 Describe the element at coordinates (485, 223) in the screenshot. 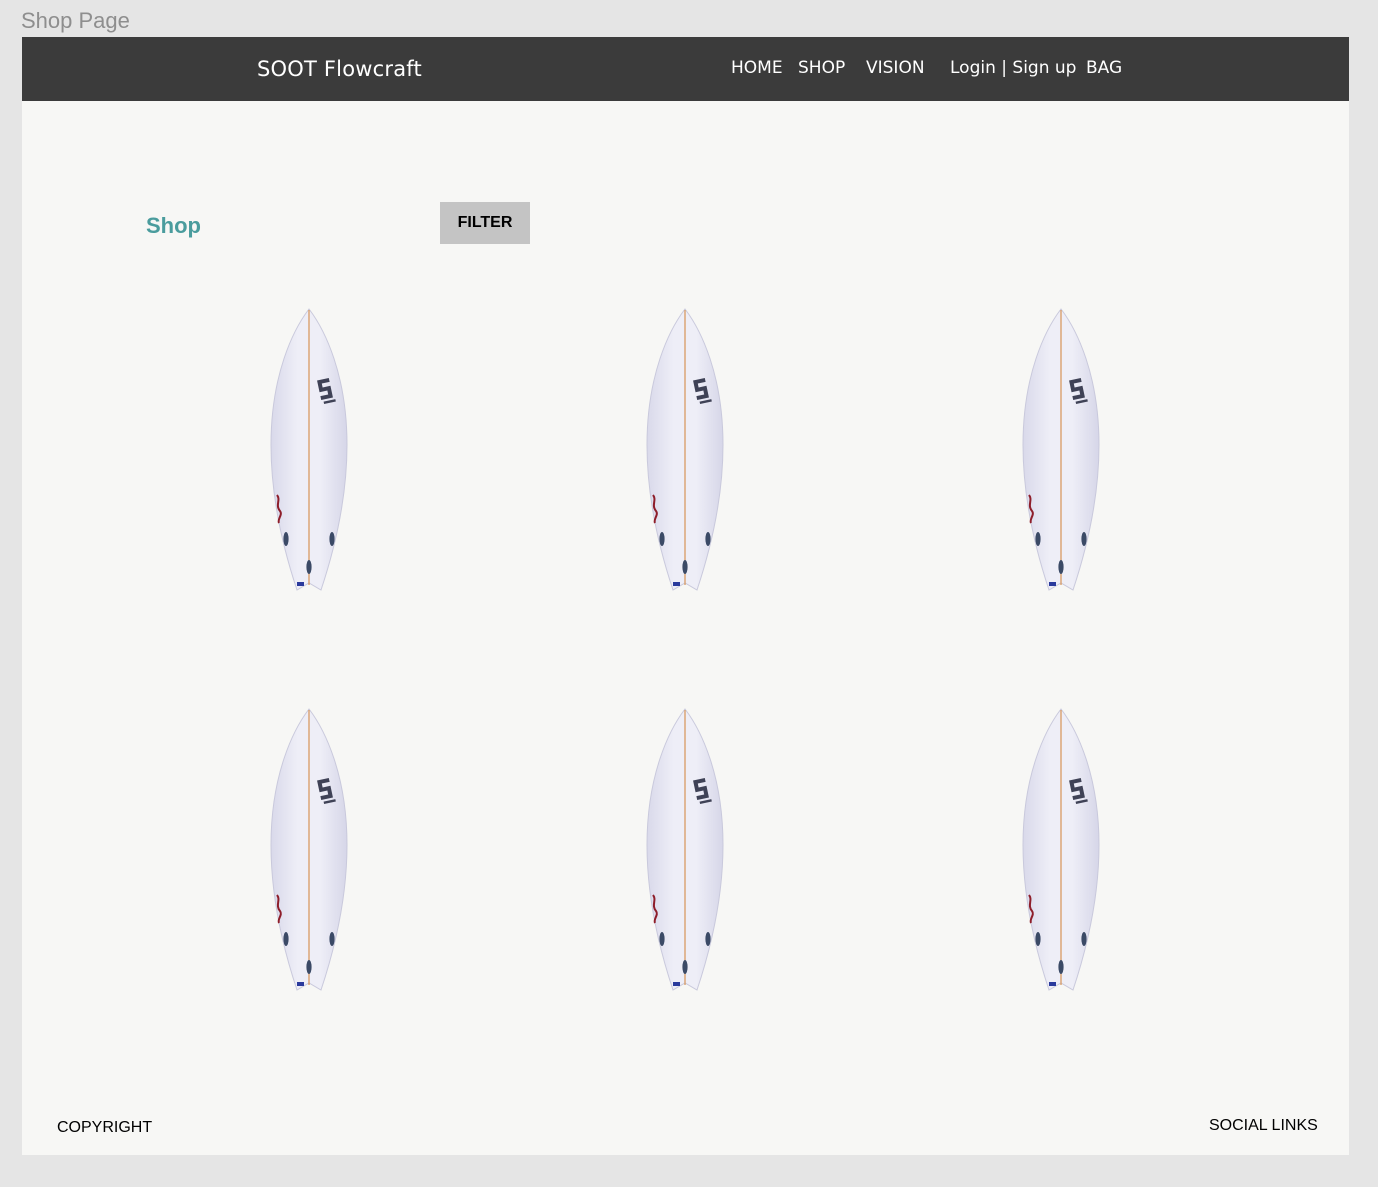

I see `filter-button: FILTER` at that location.